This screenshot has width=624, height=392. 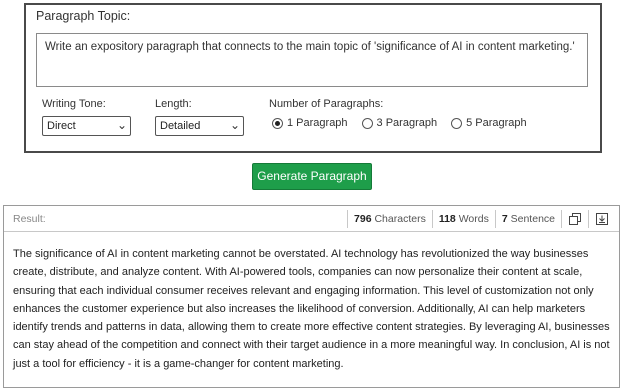 I want to click on download-button, so click(x=601, y=219).